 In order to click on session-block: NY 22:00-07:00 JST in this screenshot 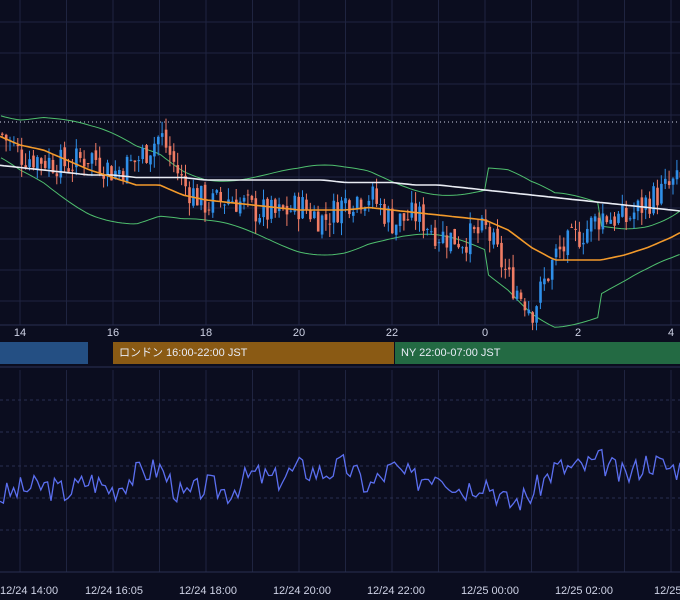, I will do `click(537, 353)`.